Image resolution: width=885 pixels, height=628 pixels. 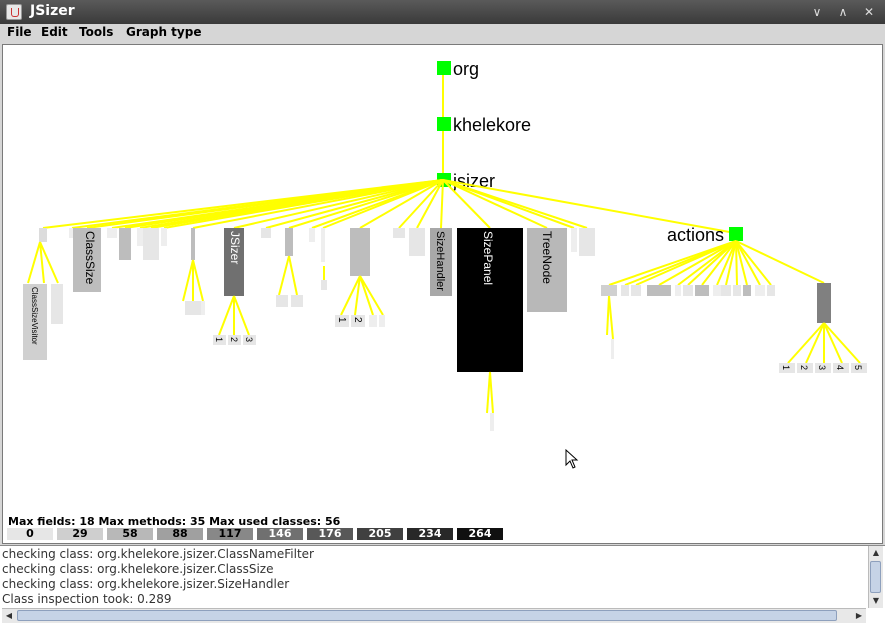 I want to click on vertical-scroll-thumb, so click(x=875, y=577).